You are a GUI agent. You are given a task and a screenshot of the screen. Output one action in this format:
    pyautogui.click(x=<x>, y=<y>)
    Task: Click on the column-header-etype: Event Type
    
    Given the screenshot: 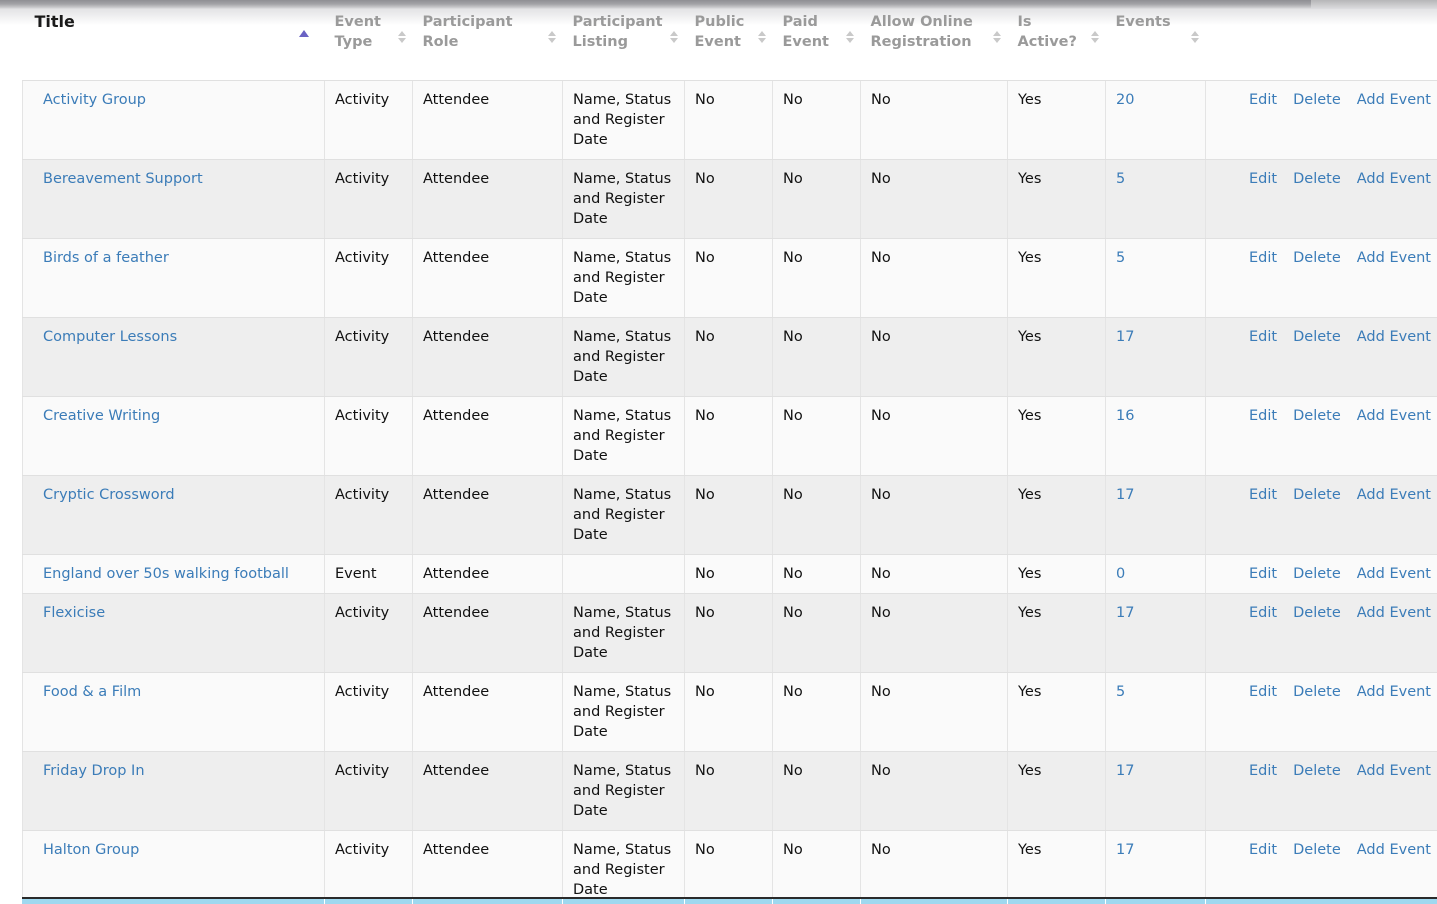 What is the action you would take?
    pyautogui.click(x=369, y=33)
    